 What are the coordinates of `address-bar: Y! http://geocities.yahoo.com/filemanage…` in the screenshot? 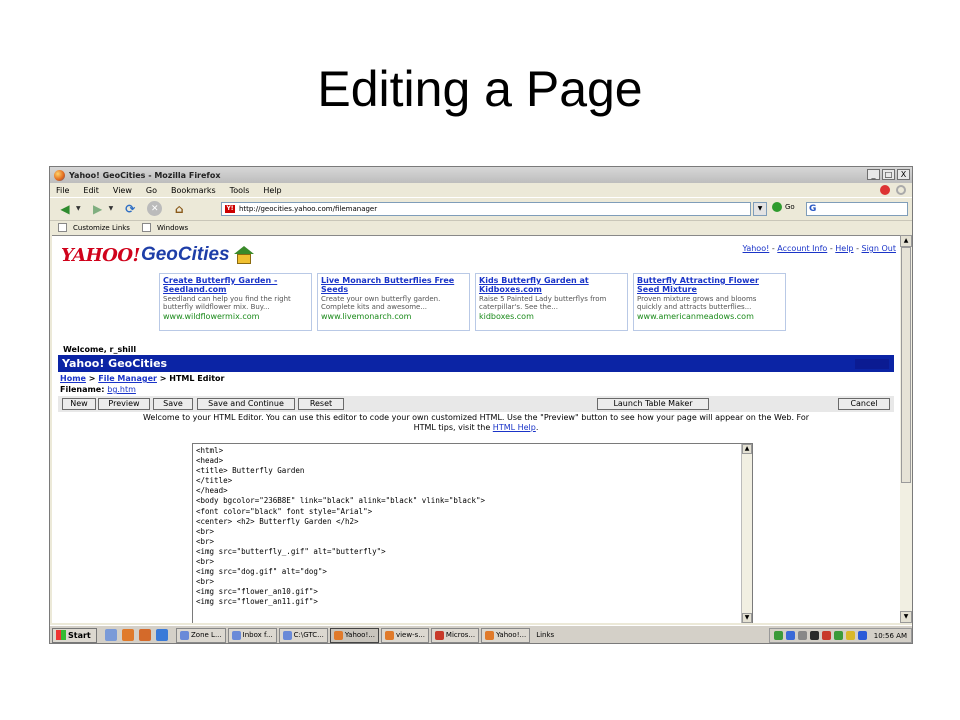 It's located at (486, 209).